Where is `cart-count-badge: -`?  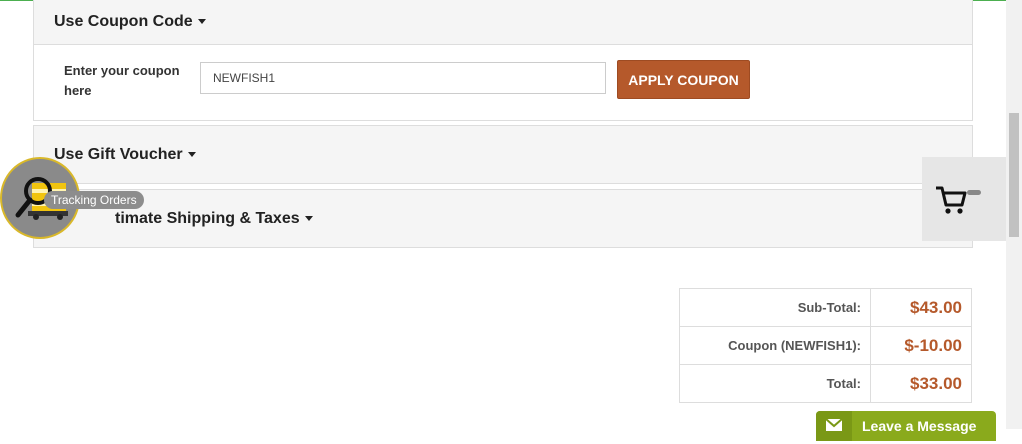 cart-count-badge: - is located at coordinates (974, 192).